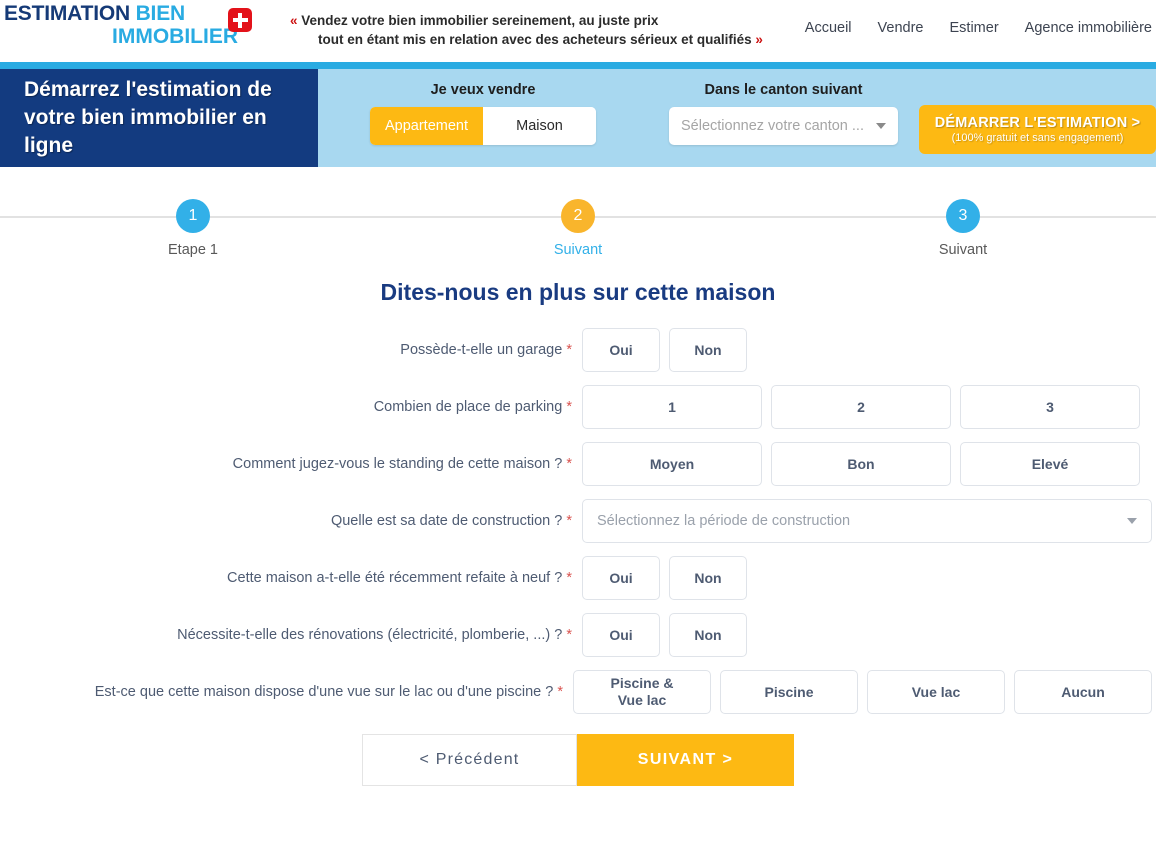  I want to click on logo-word-bien: BIEN, so click(160, 13).